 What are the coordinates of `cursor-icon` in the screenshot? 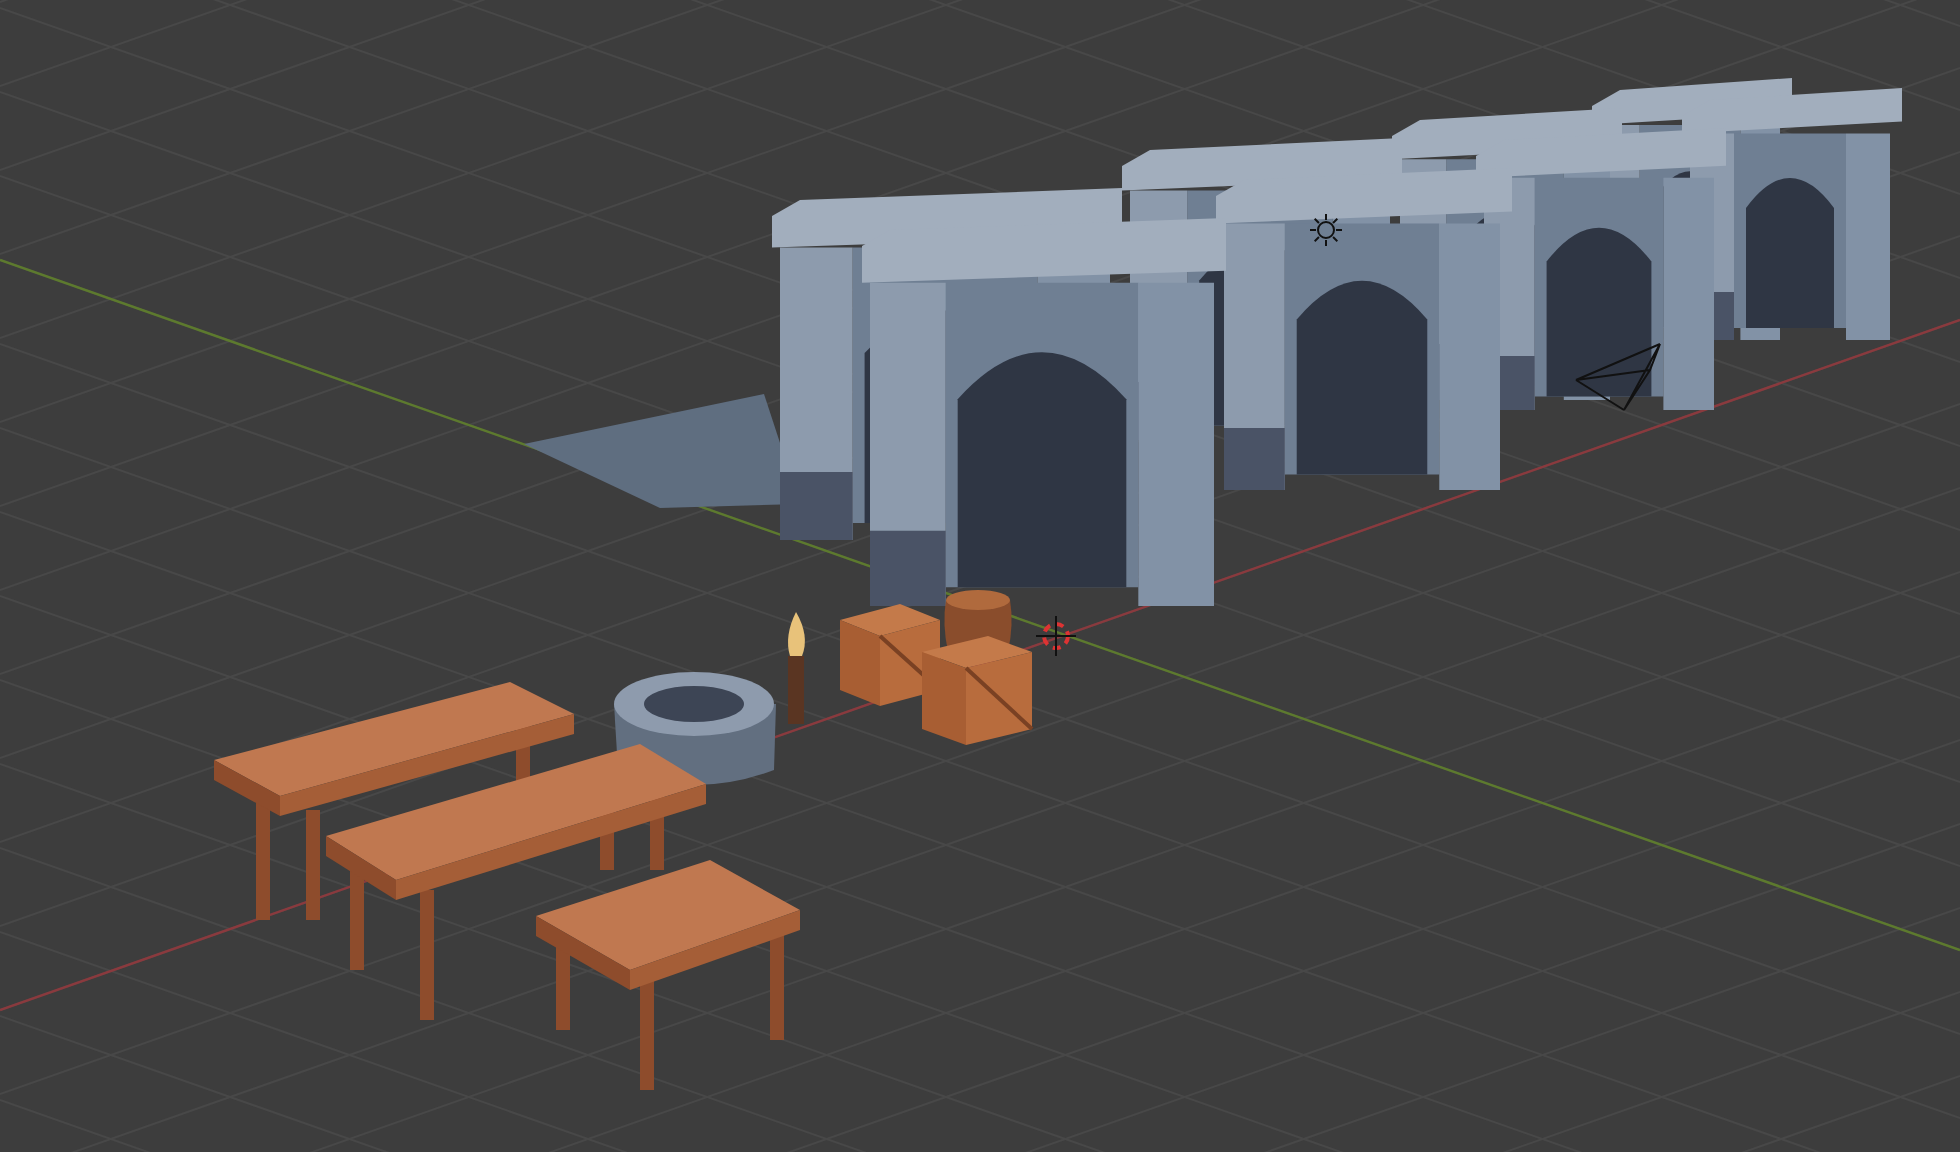 It's located at (1056, 636).